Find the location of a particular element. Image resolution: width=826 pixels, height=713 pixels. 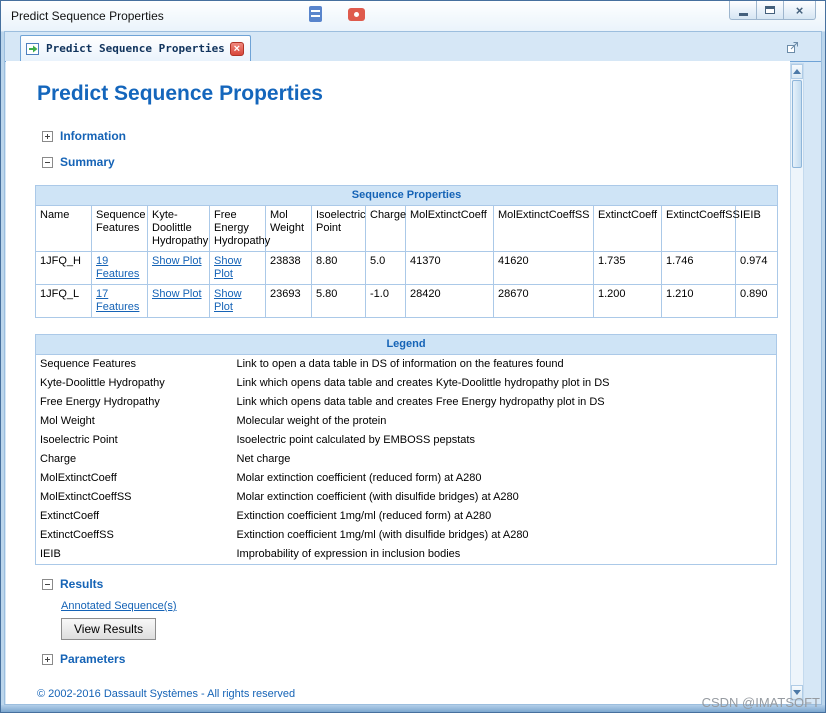

legend-term: Free Energy Hydropathy is located at coordinates (100, 402).